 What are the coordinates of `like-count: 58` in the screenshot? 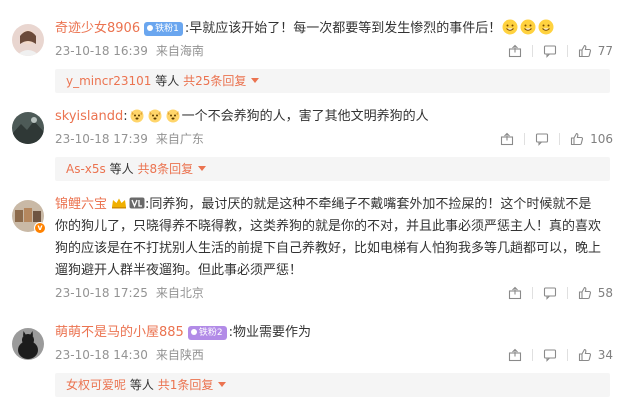 It's located at (605, 293).